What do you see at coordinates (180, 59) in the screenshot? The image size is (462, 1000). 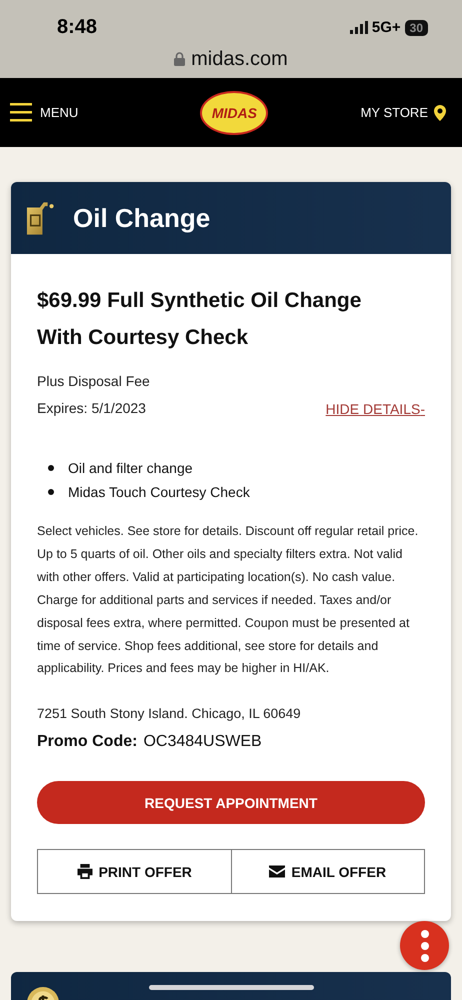 I see `lock-icon` at bounding box center [180, 59].